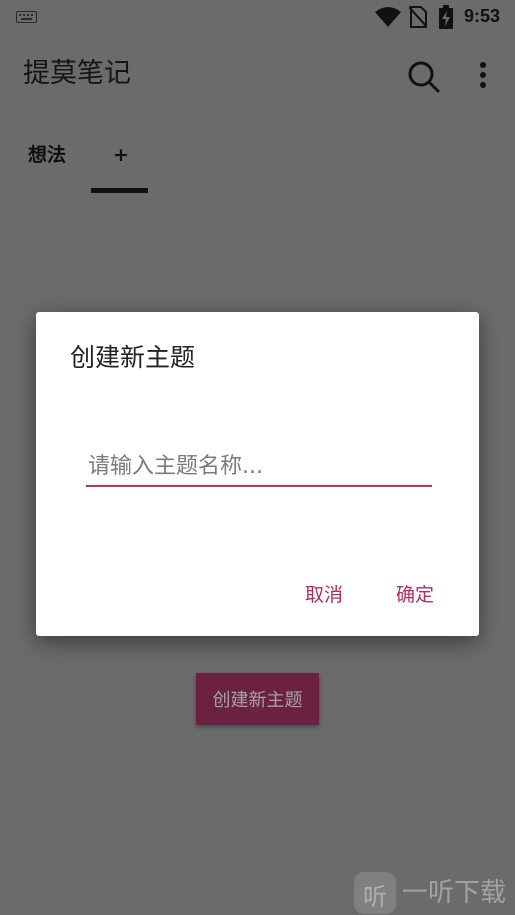  I want to click on no-sim-icon, so click(418, 17).